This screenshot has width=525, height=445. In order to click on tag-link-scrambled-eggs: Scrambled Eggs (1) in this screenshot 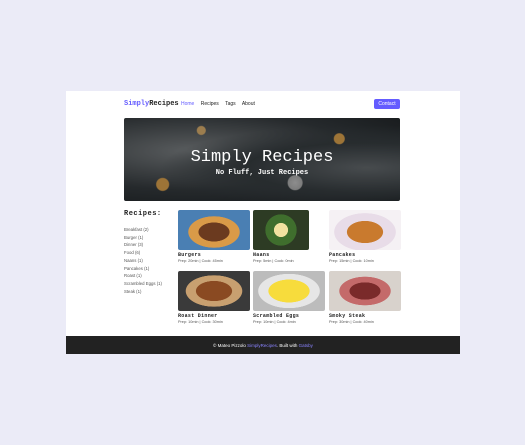, I will do `click(143, 284)`.